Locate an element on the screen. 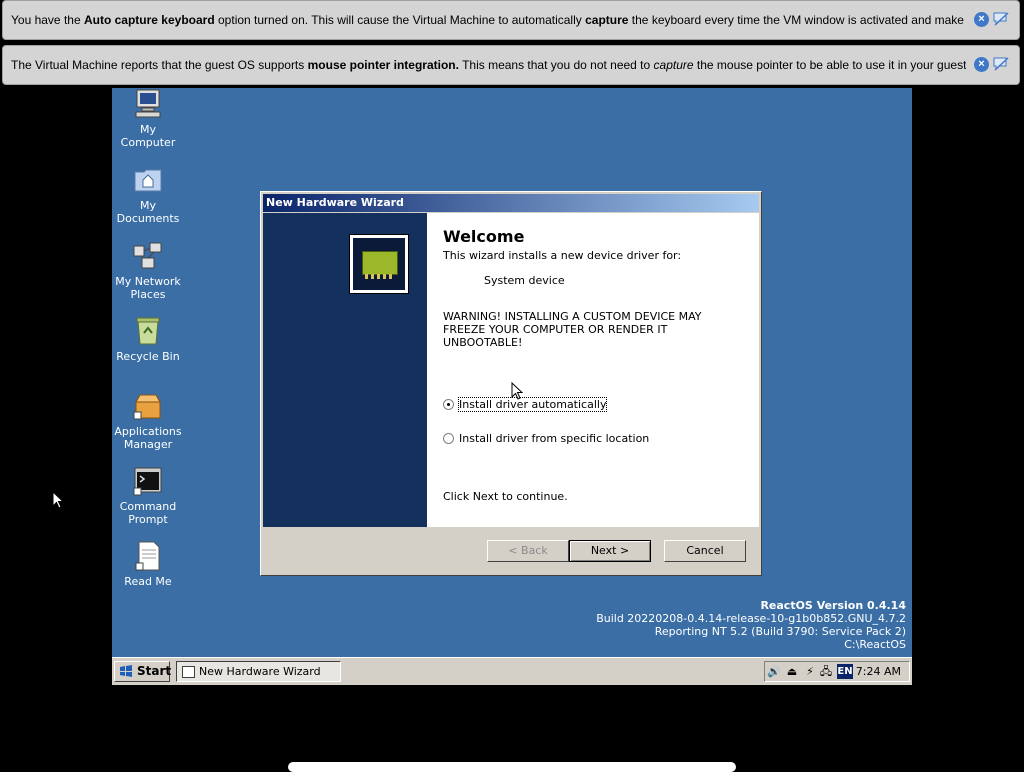 The width and height of the screenshot is (1024, 772). desktop-icon-my-computer: My Computer is located at coordinates (149, 118).